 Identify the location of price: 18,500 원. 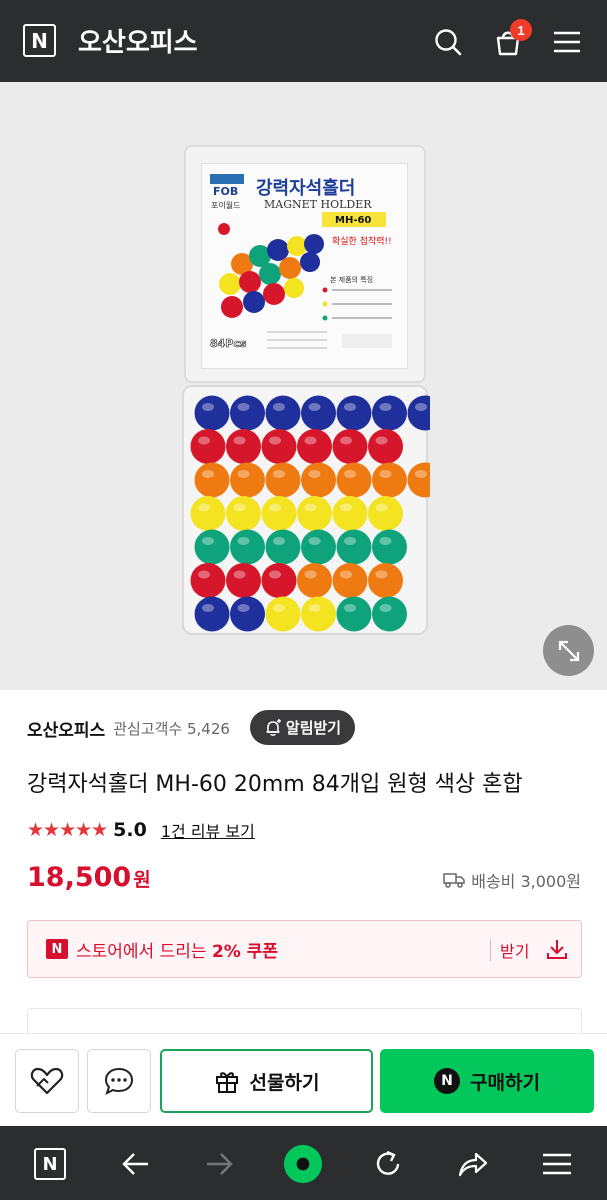
(89, 877).